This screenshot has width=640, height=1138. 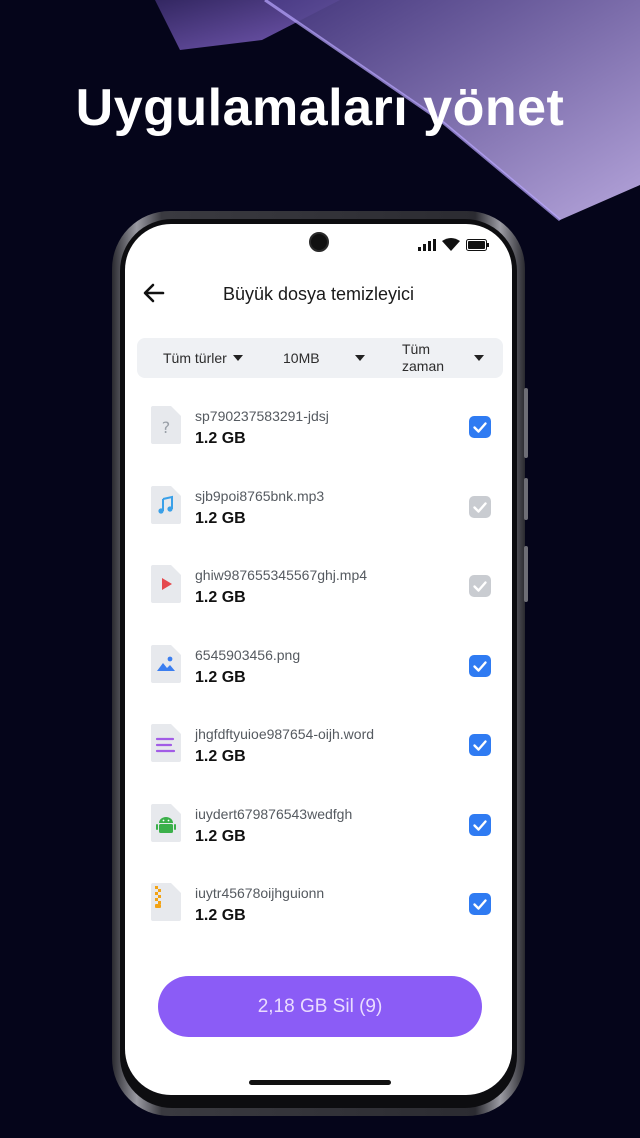 What do you see at coordinates (166, 822) in the screenshot?
I see `android-apk-icon` at bounding box center [166, 822].